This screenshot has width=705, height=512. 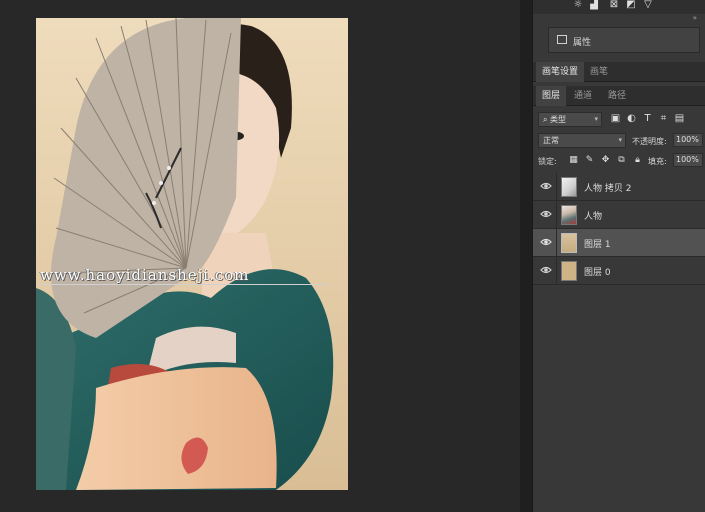 I want to click on adjustment-filter-icon: ◐, so click(x=631, y=118).